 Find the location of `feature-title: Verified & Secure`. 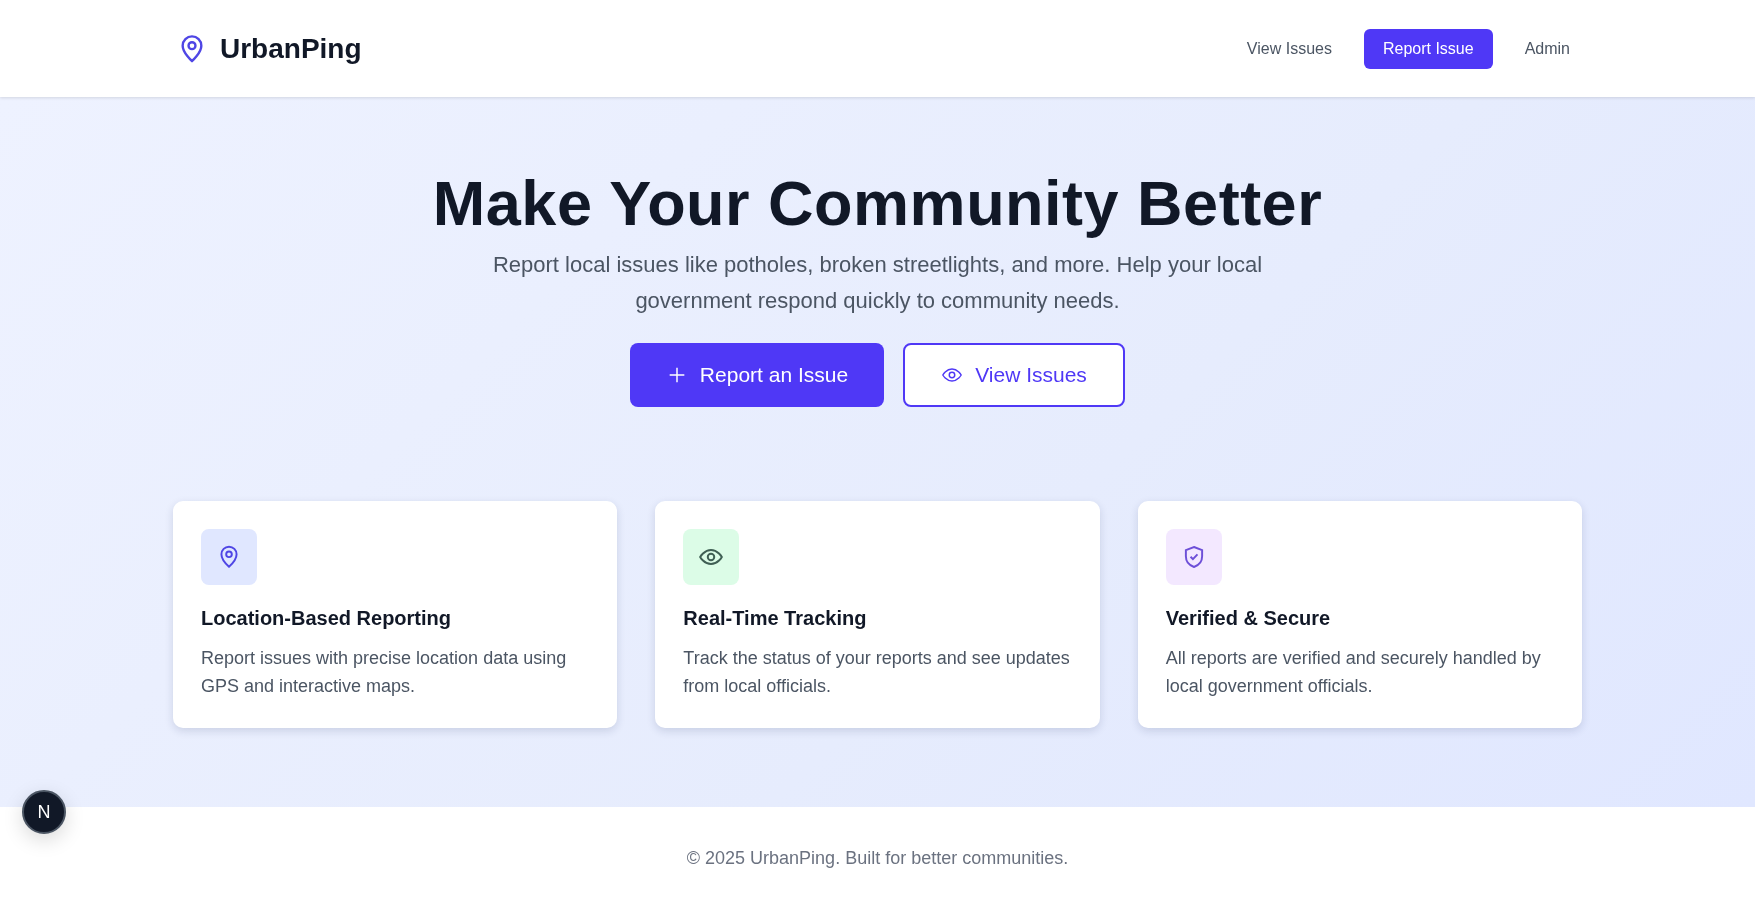

feature-title: Verified & Secure is located at coordinates (1248, 618).